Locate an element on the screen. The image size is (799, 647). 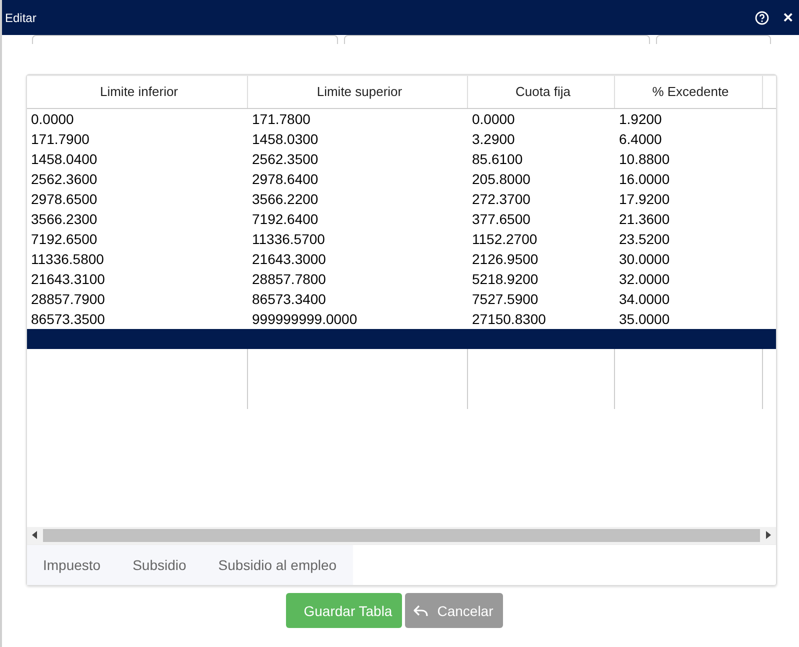
table-cell-text: 377.6500 is located at coordinates (501, 219).